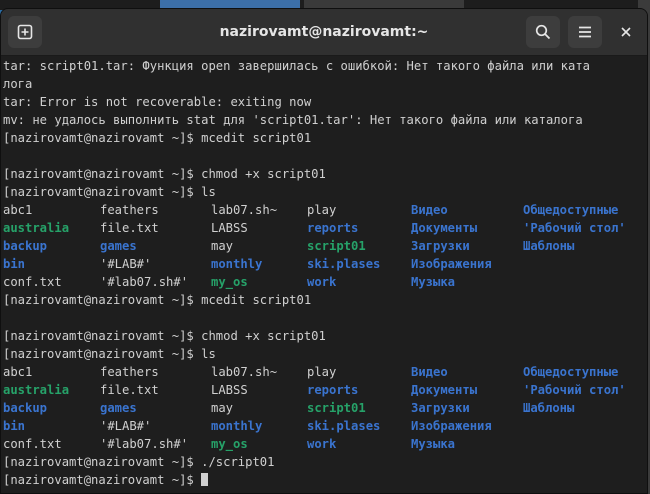 The height and width of the screenshot is (494, 650). I want to click on menu-button, so click(585, 32).